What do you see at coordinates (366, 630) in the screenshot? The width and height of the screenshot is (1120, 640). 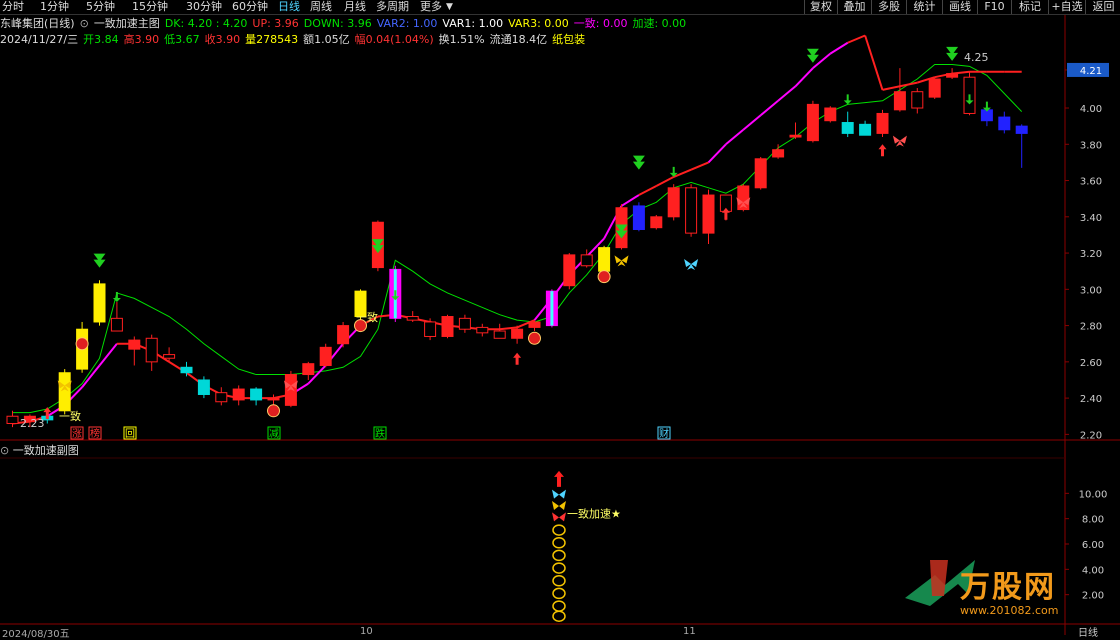 I see `month-label: 10` at bounding box center [366, 630].